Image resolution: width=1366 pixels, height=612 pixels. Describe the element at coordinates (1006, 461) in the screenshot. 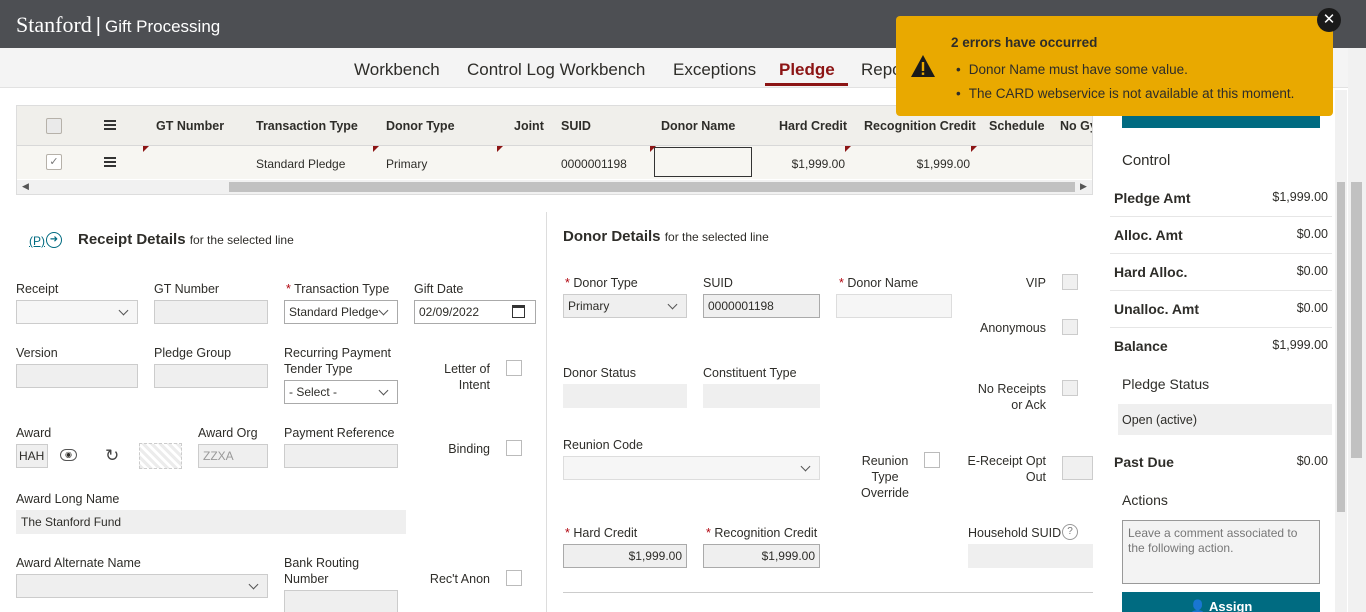

I see `ereceipt-label-line1: E-Receipt Opt` at that location.